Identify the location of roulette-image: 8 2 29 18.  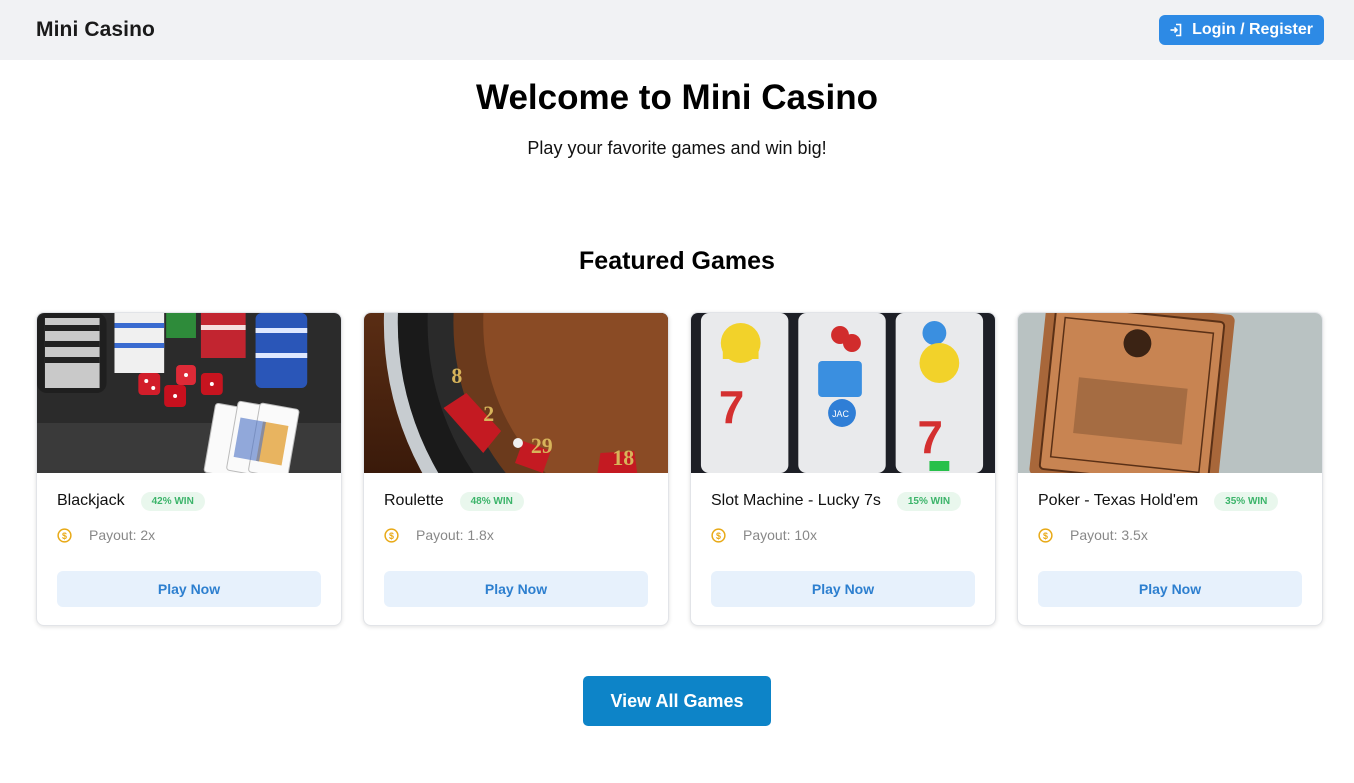
(516, 393).